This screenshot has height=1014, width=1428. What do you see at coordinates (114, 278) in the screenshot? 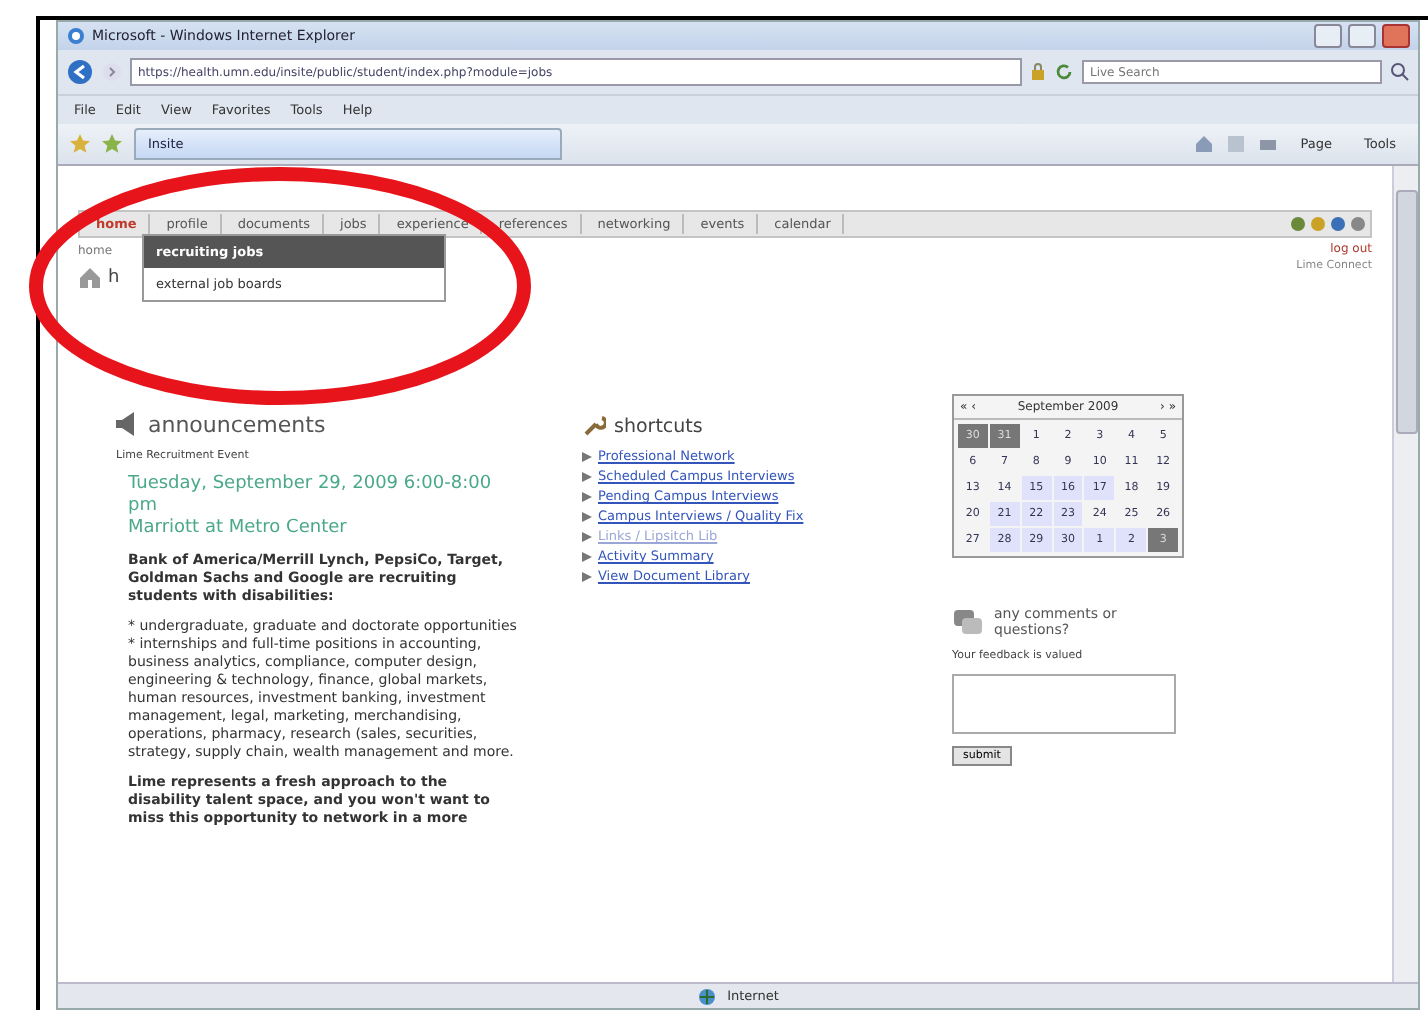
I see `page-heading: h` at bounding box center [114, 278].